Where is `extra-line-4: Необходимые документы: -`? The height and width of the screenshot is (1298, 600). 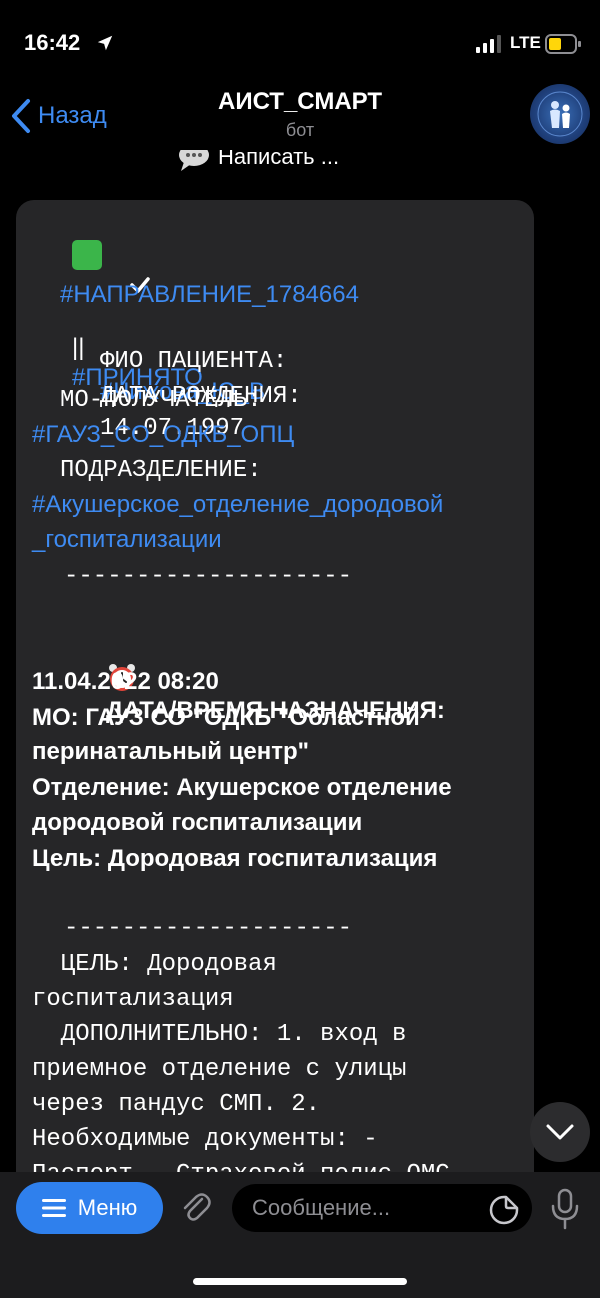
extra-line-4: Необходимые документы: - is located at coordinates (205, 1139).